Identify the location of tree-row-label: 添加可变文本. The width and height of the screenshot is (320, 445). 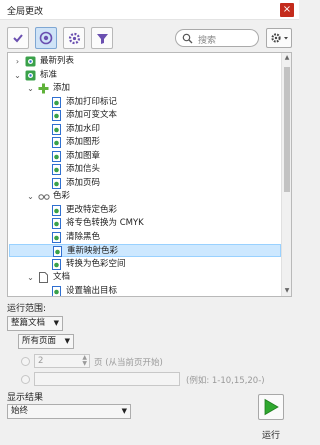
(92, 115).